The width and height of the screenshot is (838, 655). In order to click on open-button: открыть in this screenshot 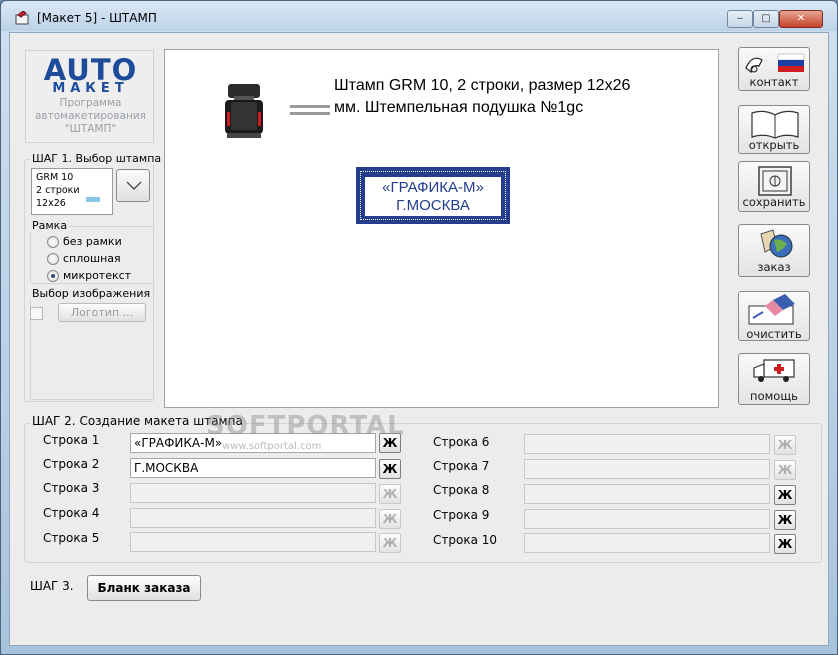, I will do `click(774, 129)`.